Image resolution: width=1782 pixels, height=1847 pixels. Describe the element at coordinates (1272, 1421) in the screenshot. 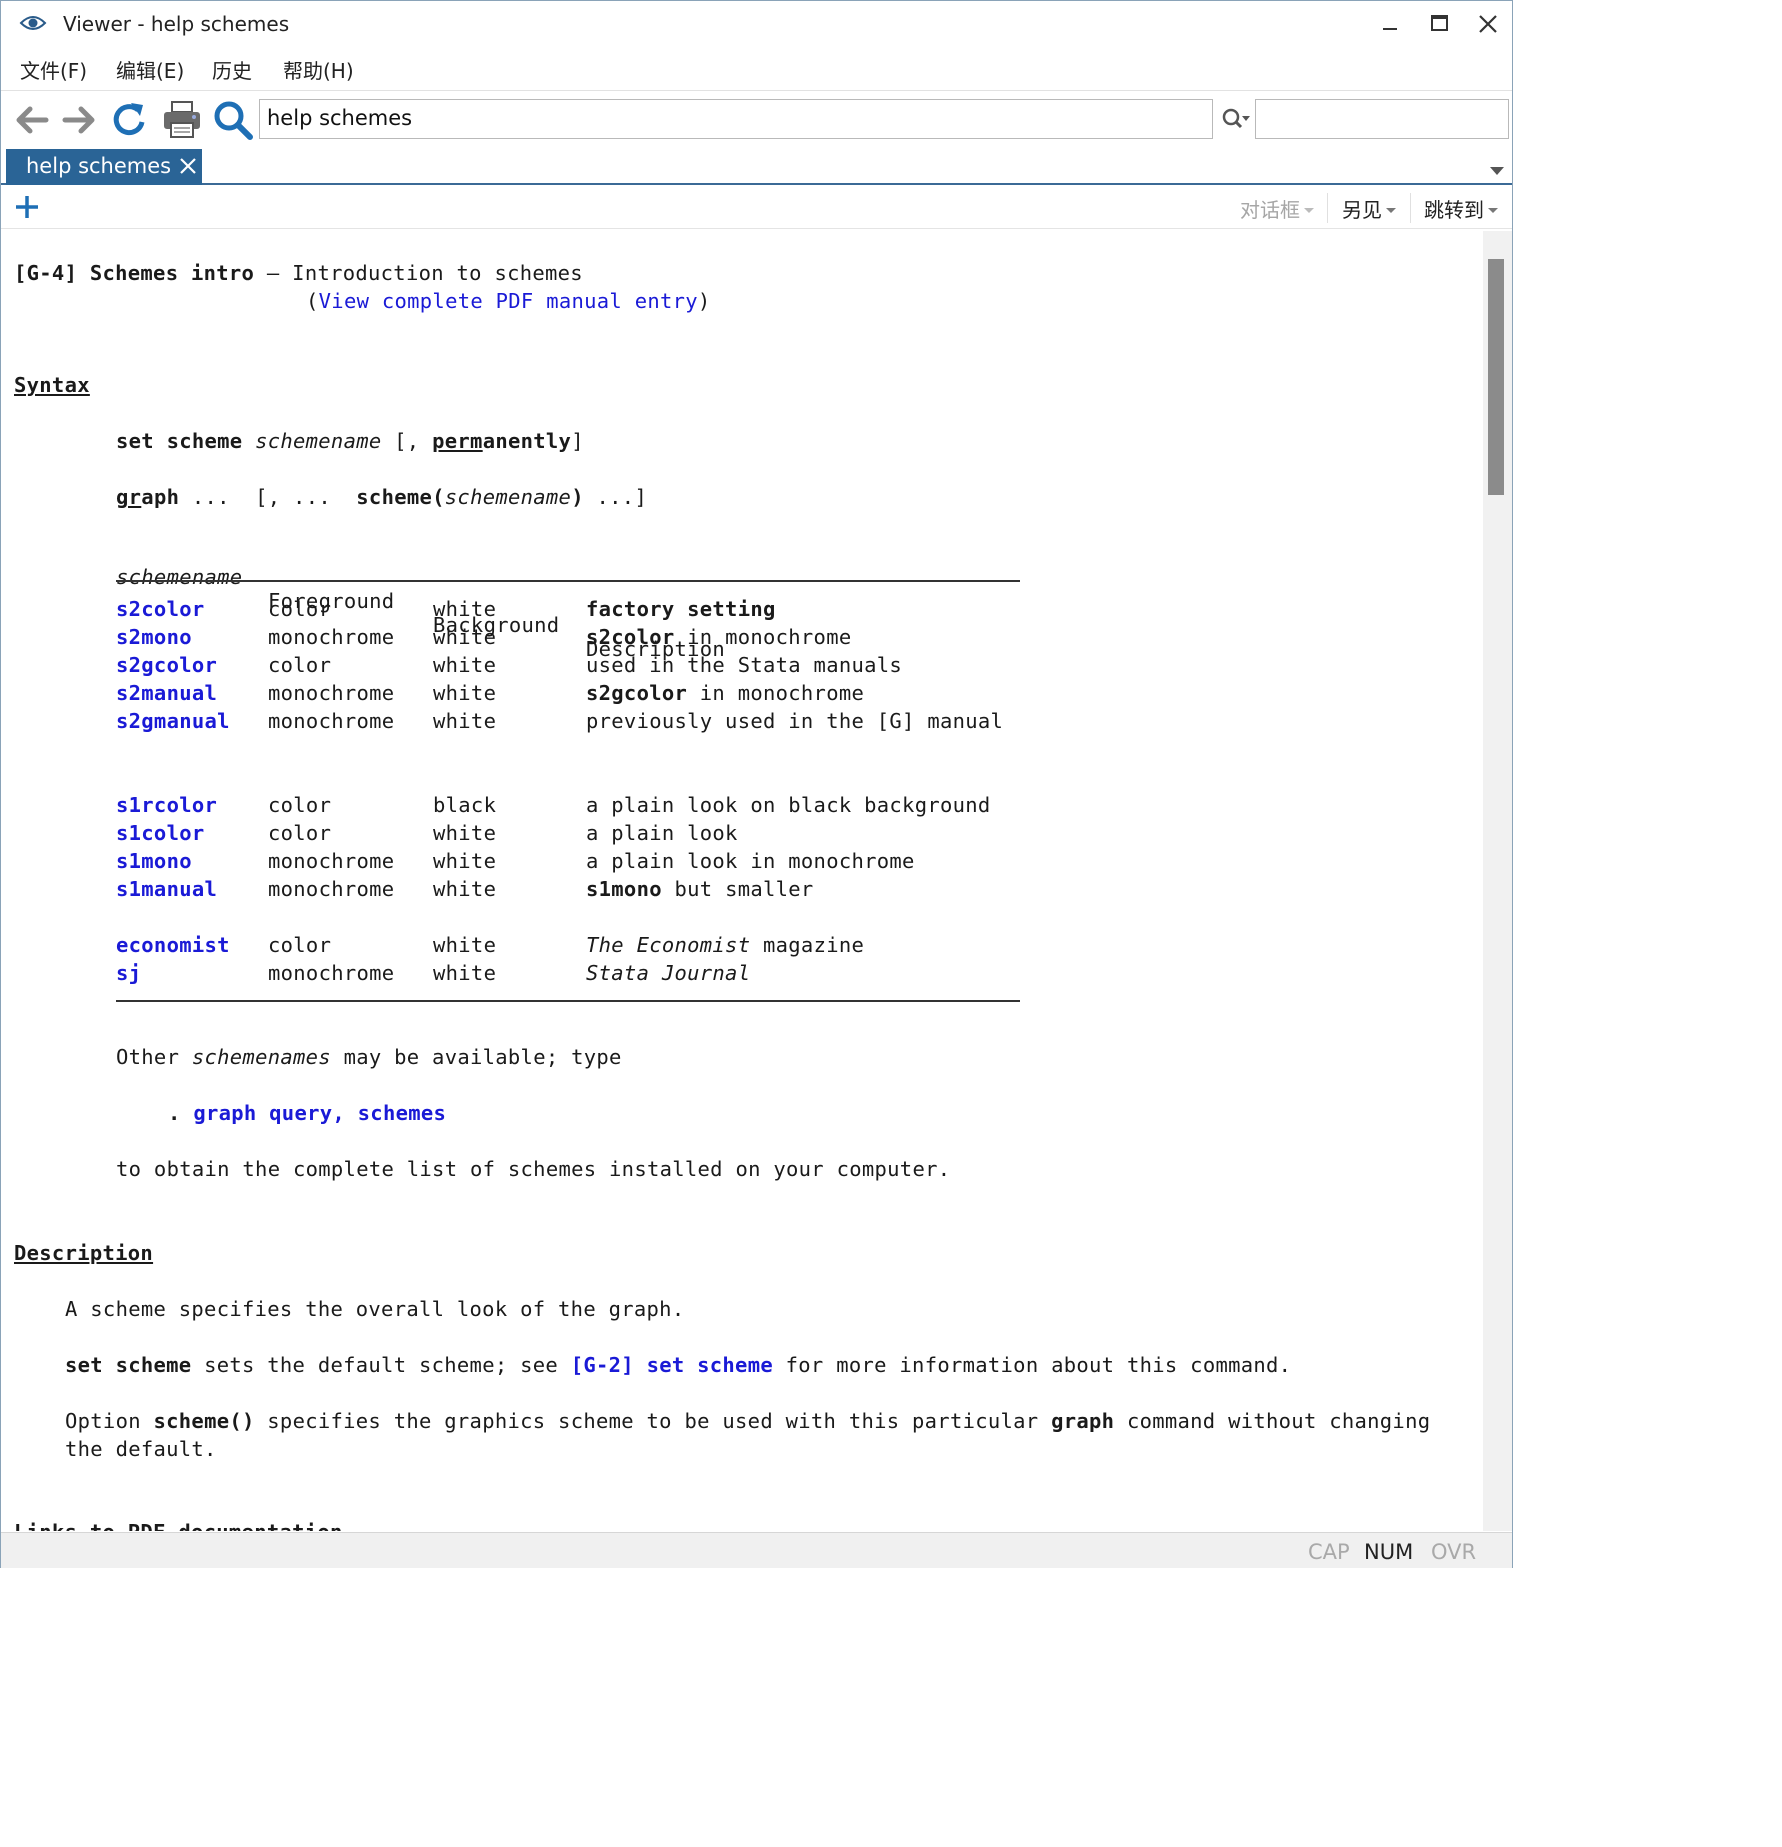

I see `desc3-end: command without changing` at that location.